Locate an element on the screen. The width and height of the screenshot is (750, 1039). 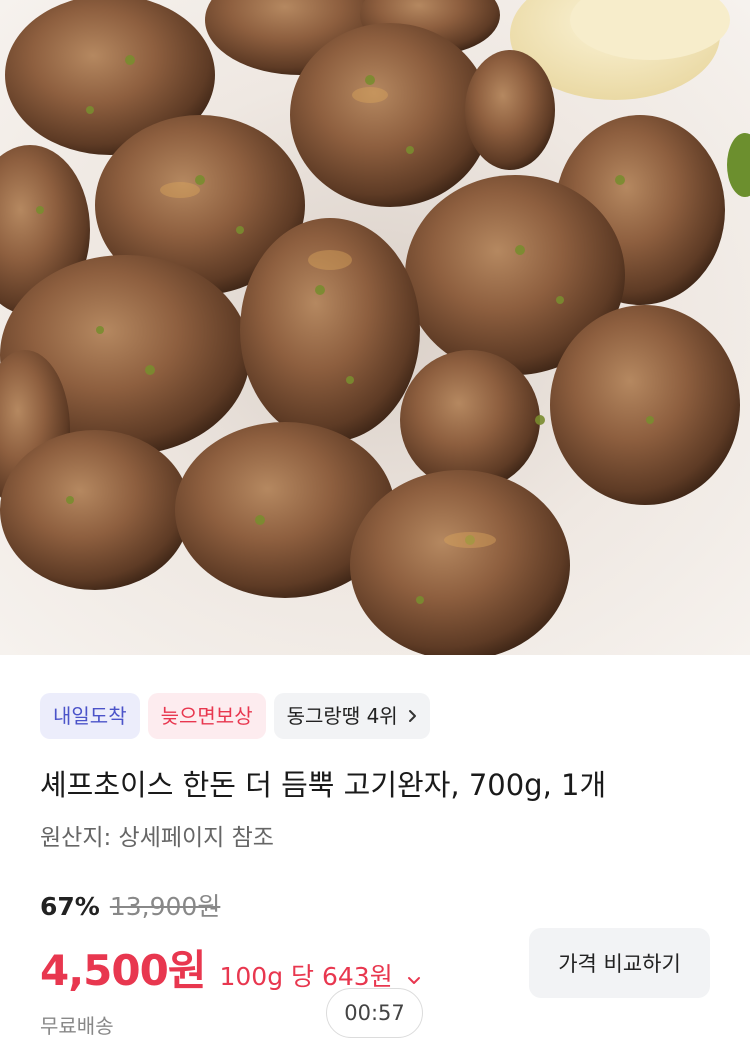
chevron-down-icon is located at coordinates (414, 979).